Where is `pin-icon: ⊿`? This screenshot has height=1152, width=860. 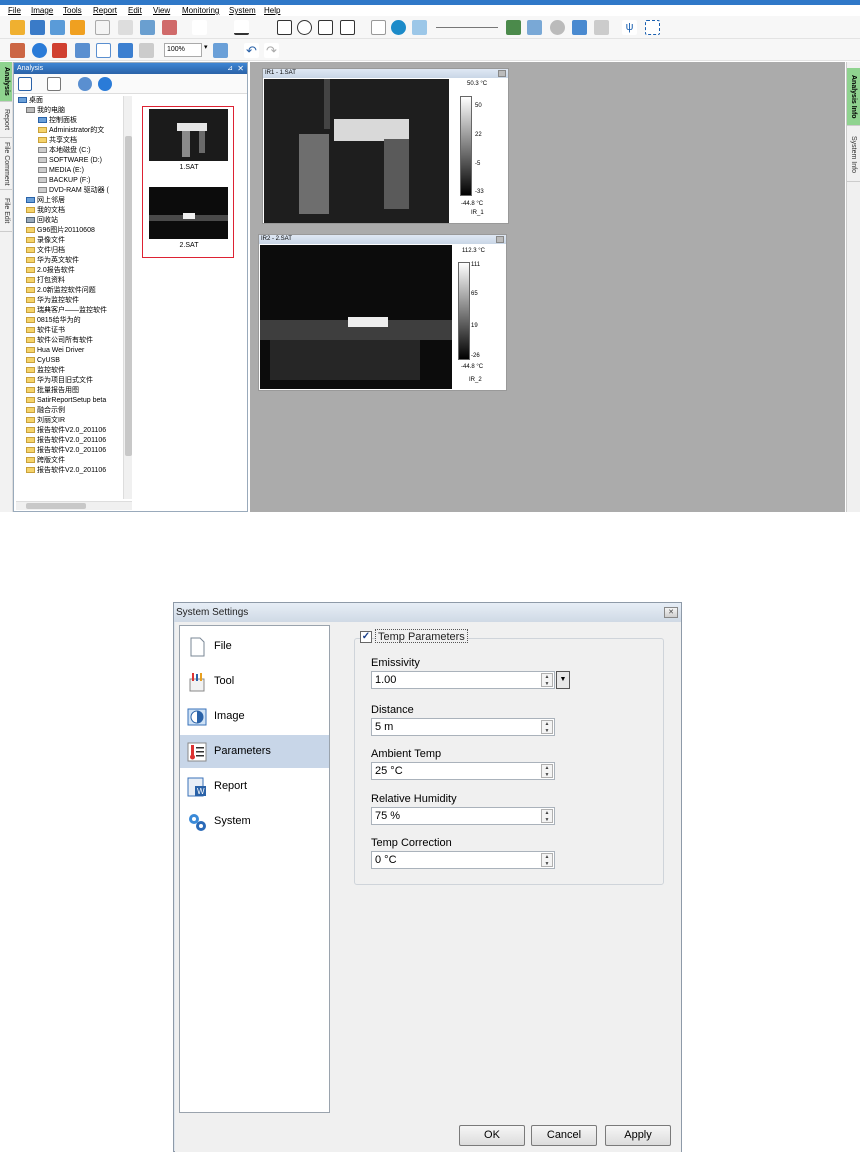 pin-icon: ⊿ is located at coordinates (230, 68).